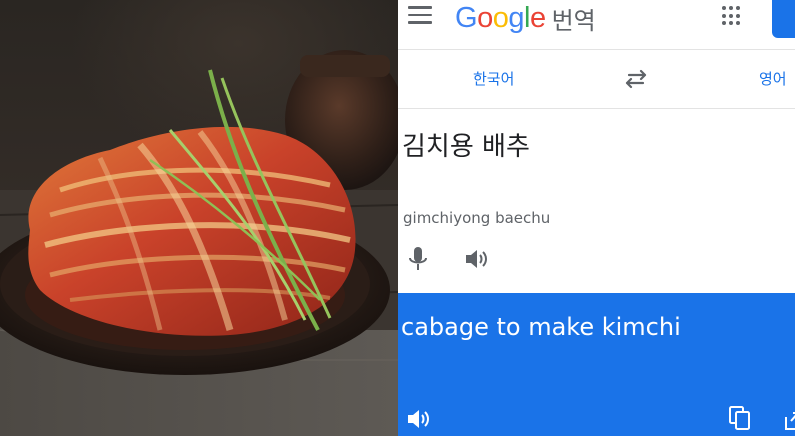 The width and height of the screenshot is (795, 436). Describe the element at coordinates (485, 17) in the screenshot. I see `logo-letter-o1: o` at that location.